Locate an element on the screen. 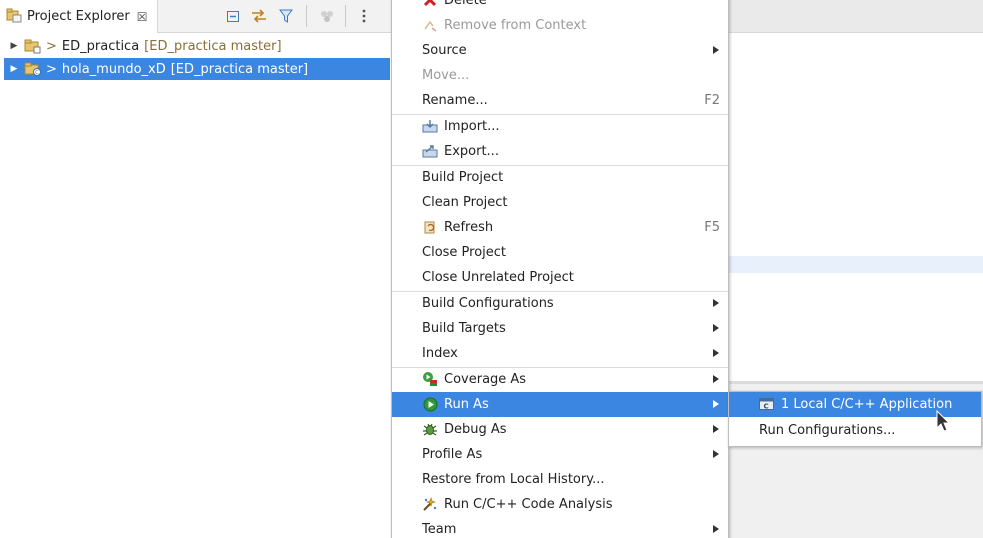 Image resolution: width=983 pixels, height=538 pixels. view-header: Project Explorer ☒ is located at coordinates (196, 16).